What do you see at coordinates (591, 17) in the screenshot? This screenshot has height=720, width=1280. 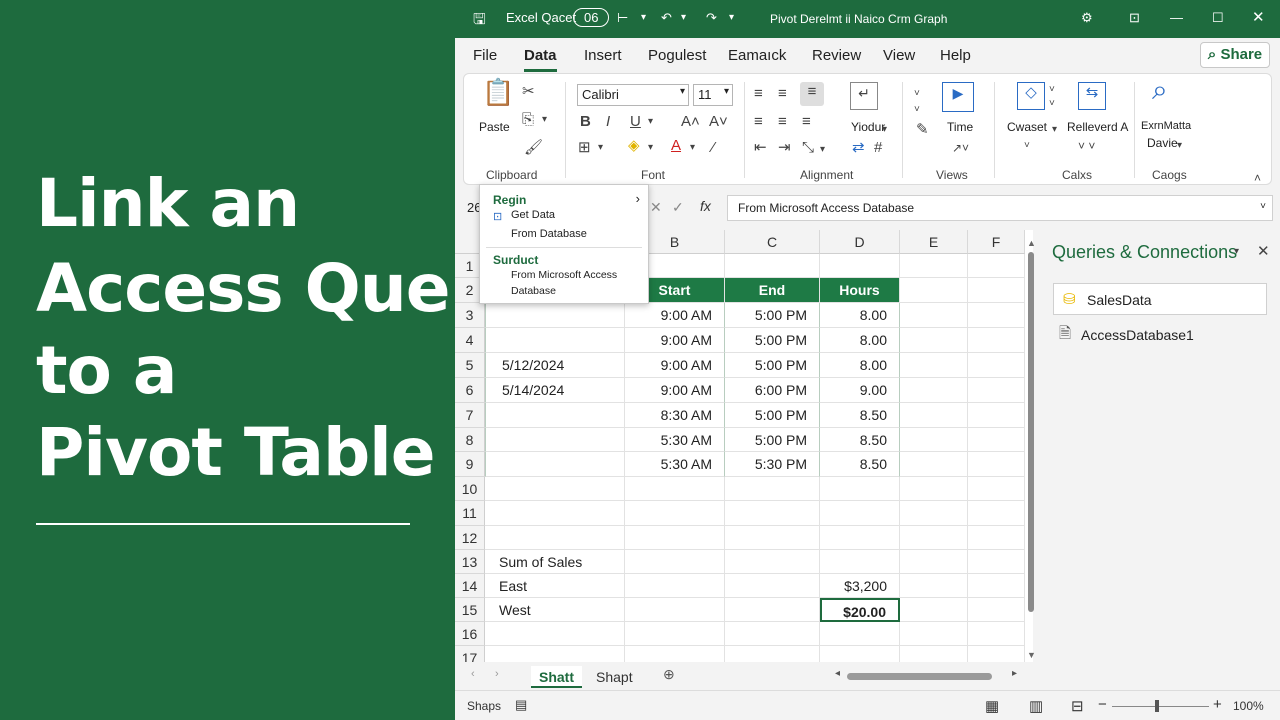 I see `autosave-badge: 06` at bounding box center [591, 17].